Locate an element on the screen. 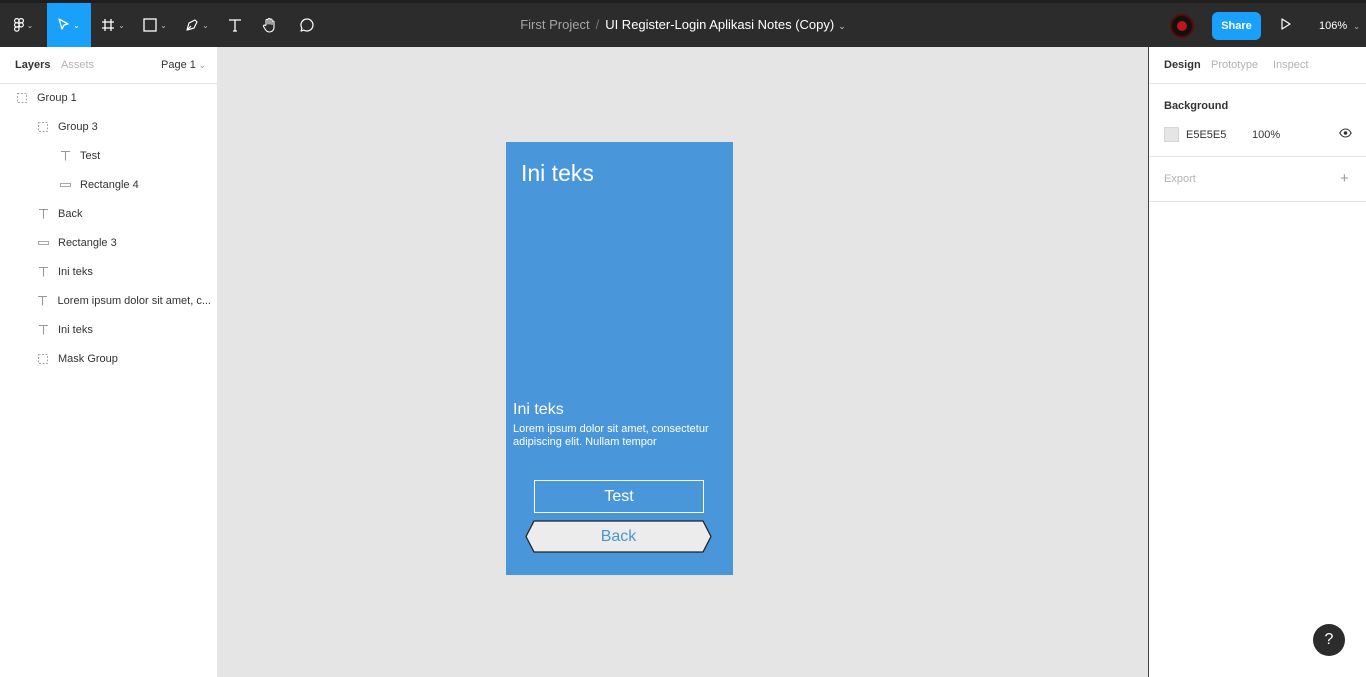 The height and width of the screenshot is (677, 1366). right-panel-tabs: Design Prototype Inspect is located at coordinates (1257, 65).